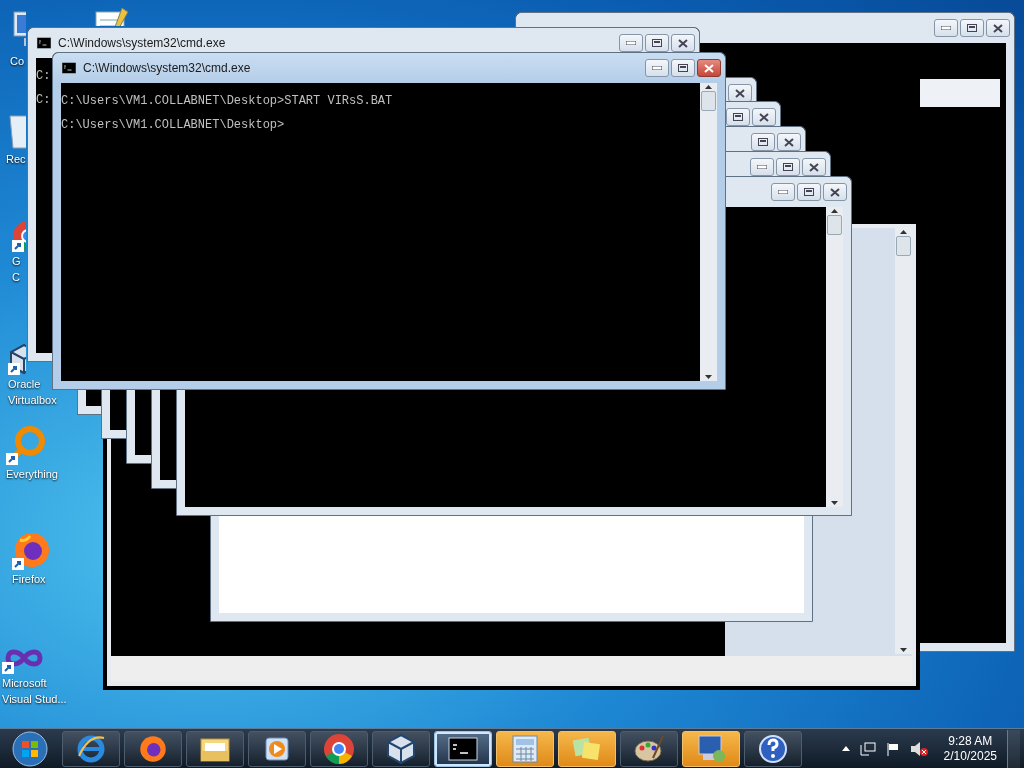 This screenshot has height=768, width=1024. I want to click on network-icon, so click(867, 748).